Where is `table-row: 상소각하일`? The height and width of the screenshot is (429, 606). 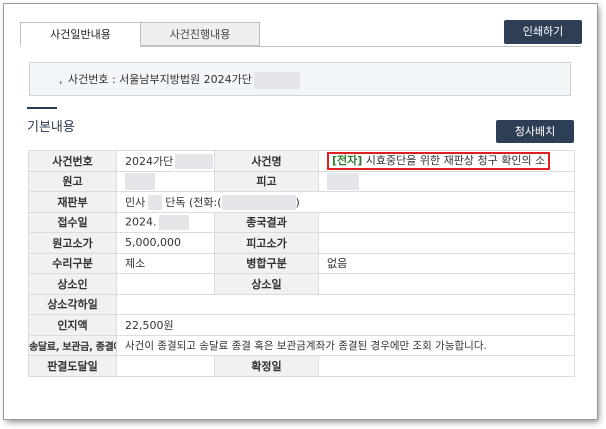 table-row: 상소각하일 is located at coordinates (301, 304).